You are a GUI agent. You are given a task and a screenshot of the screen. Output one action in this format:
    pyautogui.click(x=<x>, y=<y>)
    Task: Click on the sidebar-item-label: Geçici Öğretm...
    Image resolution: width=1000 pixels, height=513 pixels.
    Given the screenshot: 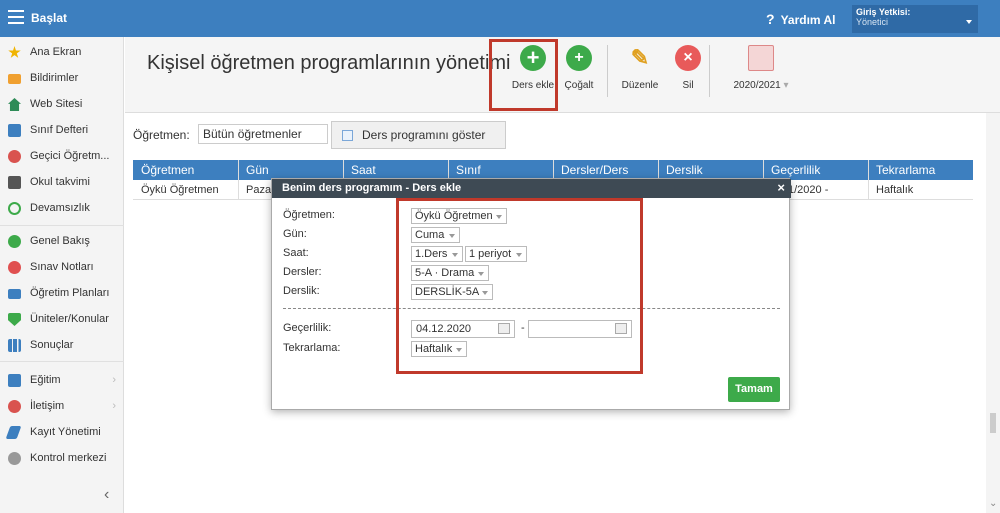 What is the action you would take?
    pyautogui.click(x=70, y=156)
    